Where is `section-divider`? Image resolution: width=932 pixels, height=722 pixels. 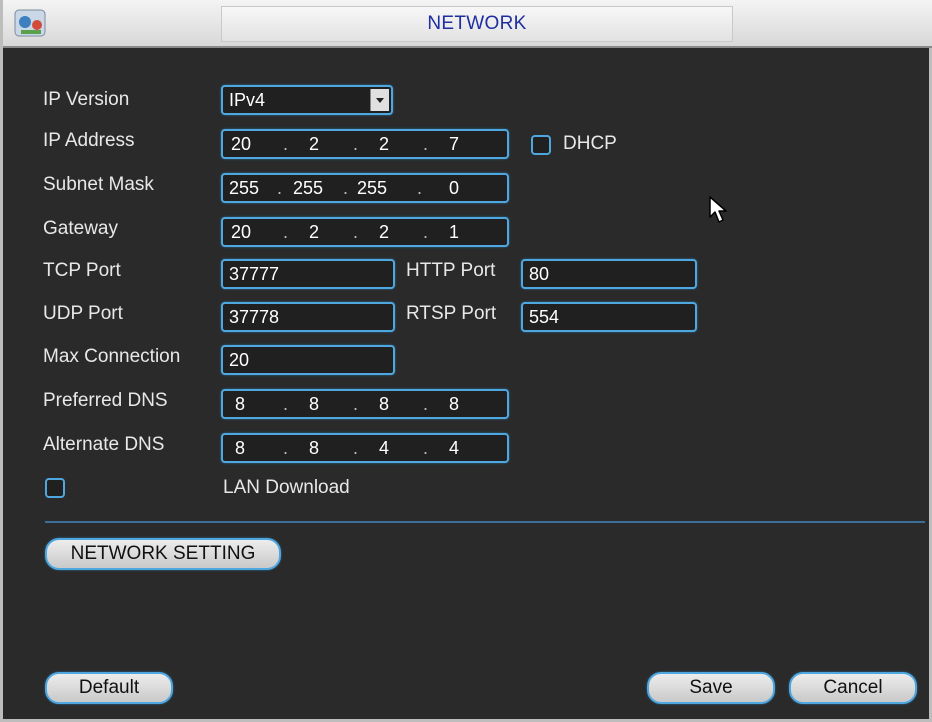 section-divider is located at coordinates (485, 522).